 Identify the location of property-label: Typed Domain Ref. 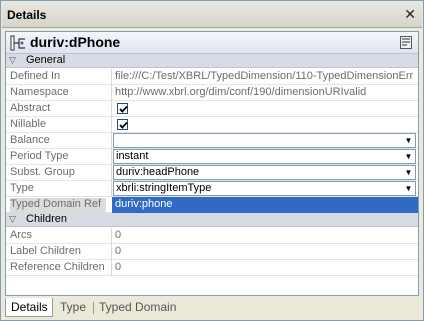
(58, 205).